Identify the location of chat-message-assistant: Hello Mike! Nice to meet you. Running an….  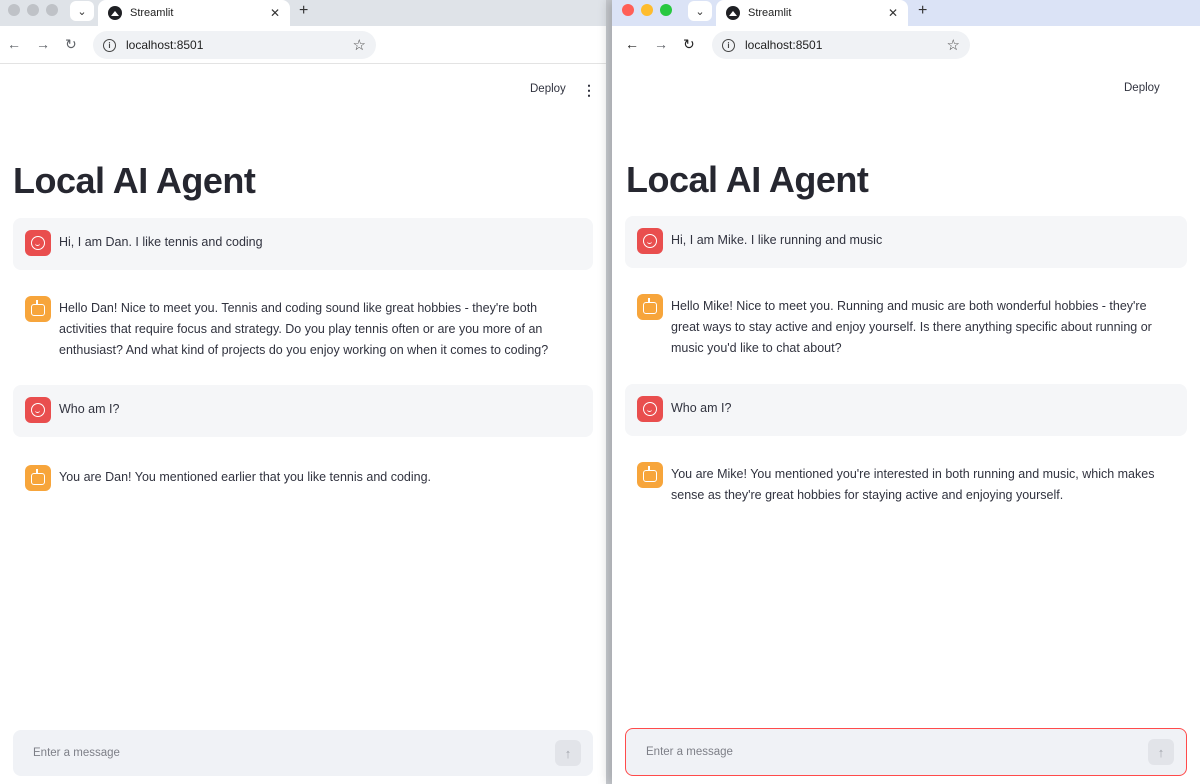
(906, 320).